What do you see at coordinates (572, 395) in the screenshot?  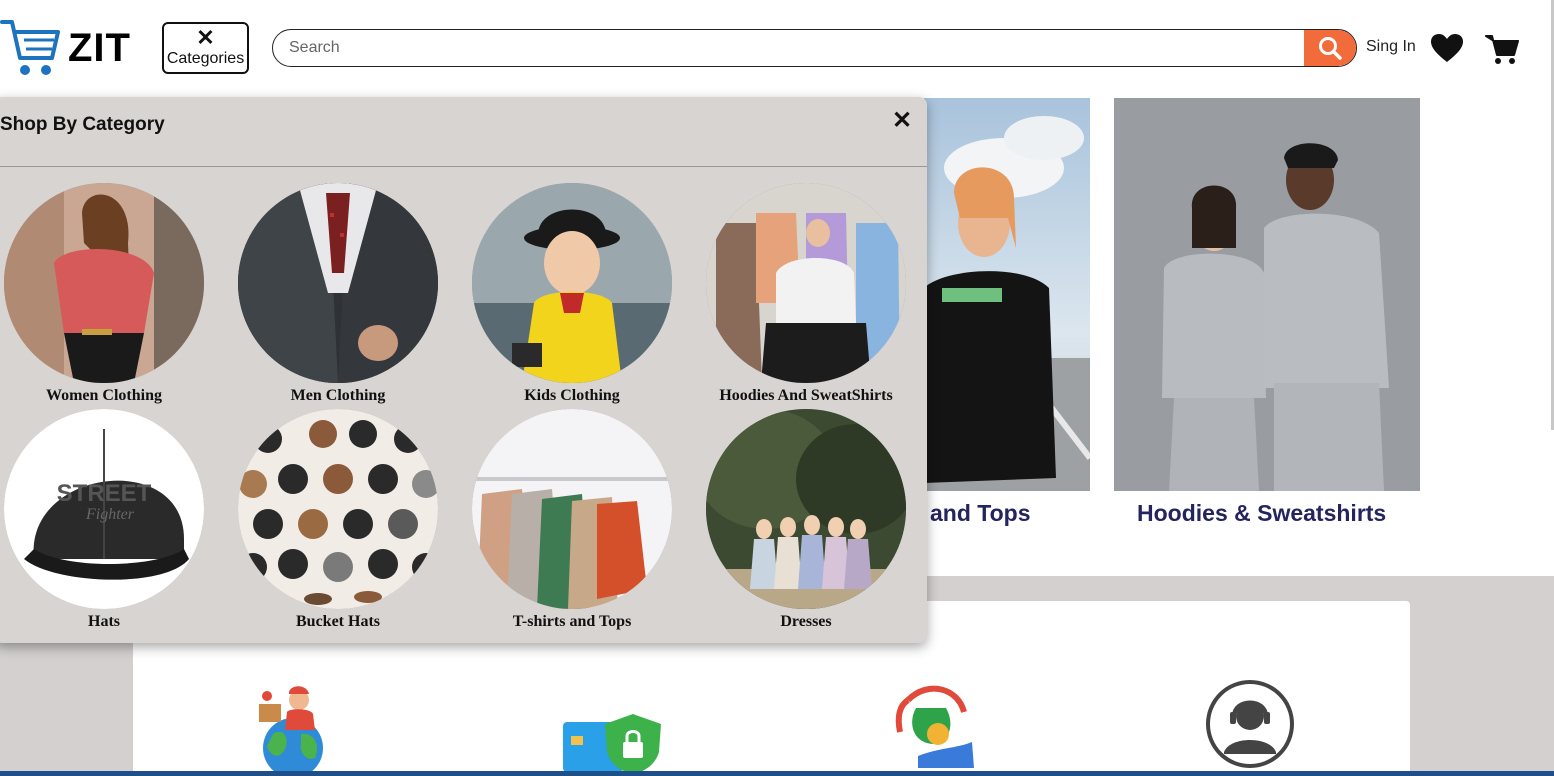 I see `category-label: Kids Clothing` at bounding box center [572, 395].